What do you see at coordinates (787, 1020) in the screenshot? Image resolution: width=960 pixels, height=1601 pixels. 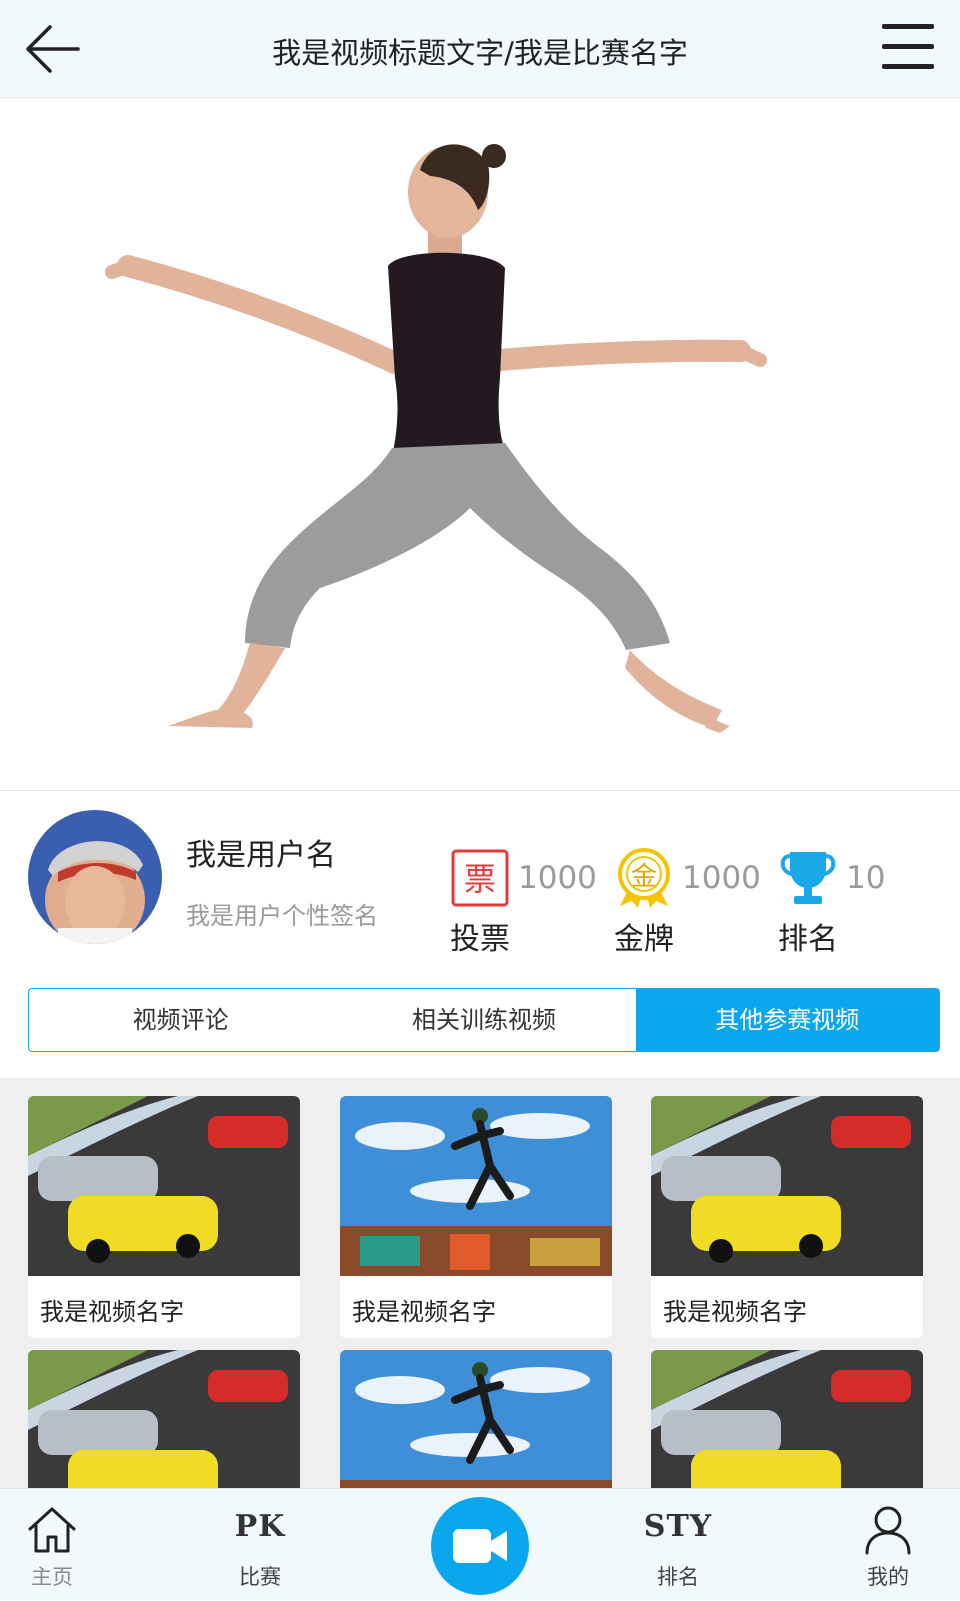 I see `tab-other-entries: 其他参赛视频` at bounding box center [787, 1020].